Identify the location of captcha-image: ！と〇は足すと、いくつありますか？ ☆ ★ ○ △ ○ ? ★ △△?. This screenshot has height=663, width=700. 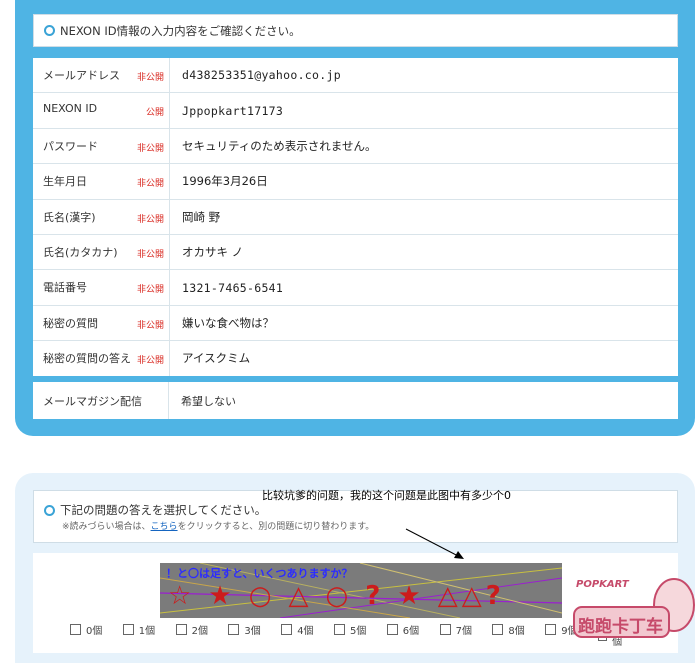
(361, 590).